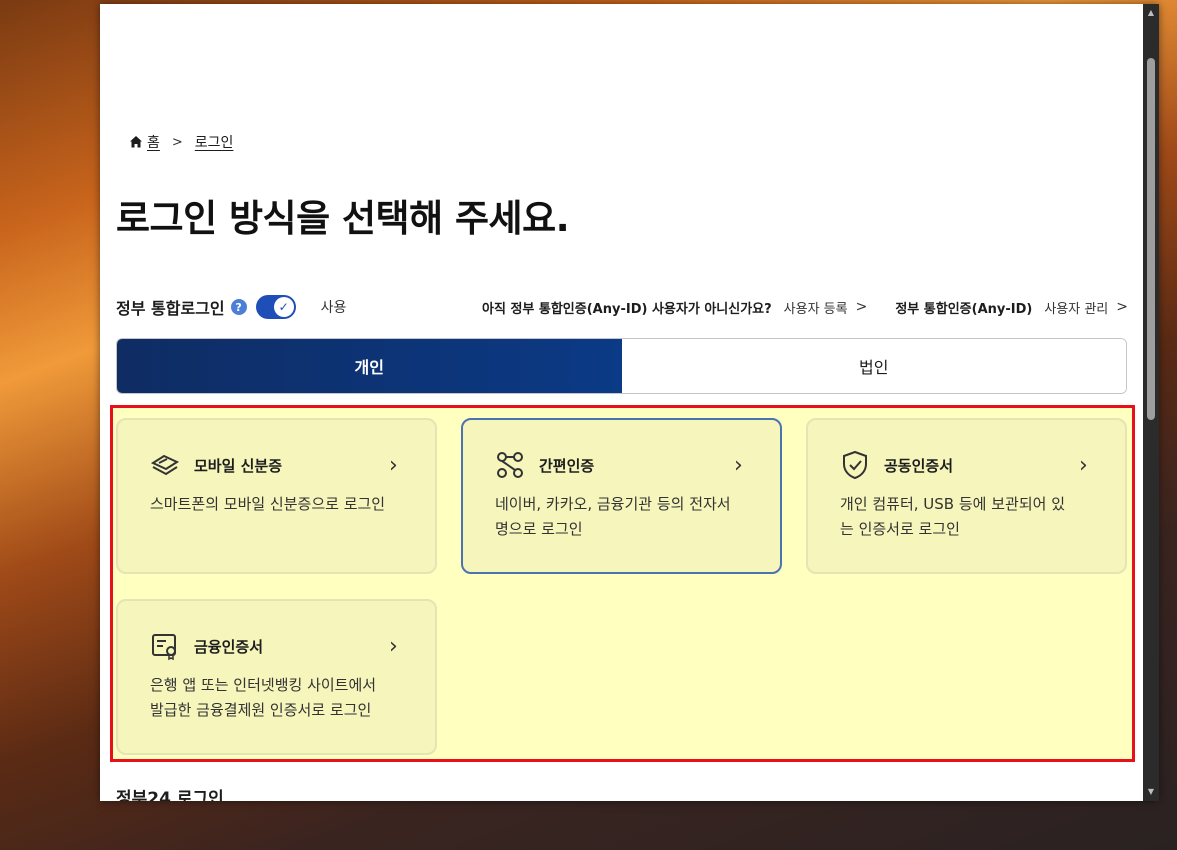  Describe the element at coordinates (214, 142) in the screenshot. I see `breadcrumb-current-link: 로그인` at that location.